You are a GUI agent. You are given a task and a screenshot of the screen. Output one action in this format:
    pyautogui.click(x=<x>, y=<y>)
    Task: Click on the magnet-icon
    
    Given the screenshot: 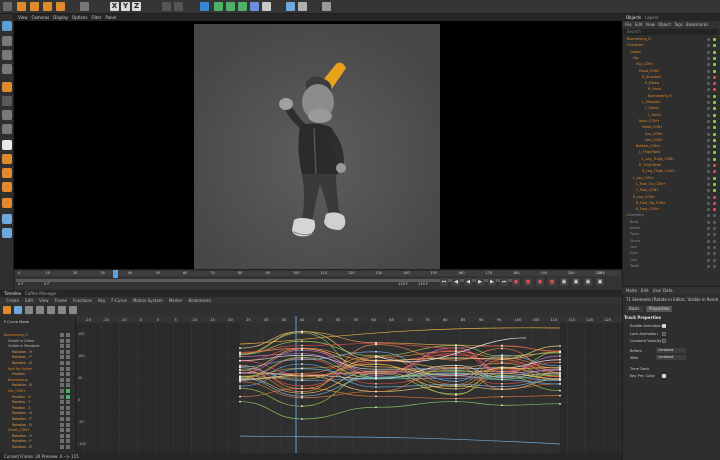 What is the action you would take?
    pyautogui.click(x=7, y=159)
    